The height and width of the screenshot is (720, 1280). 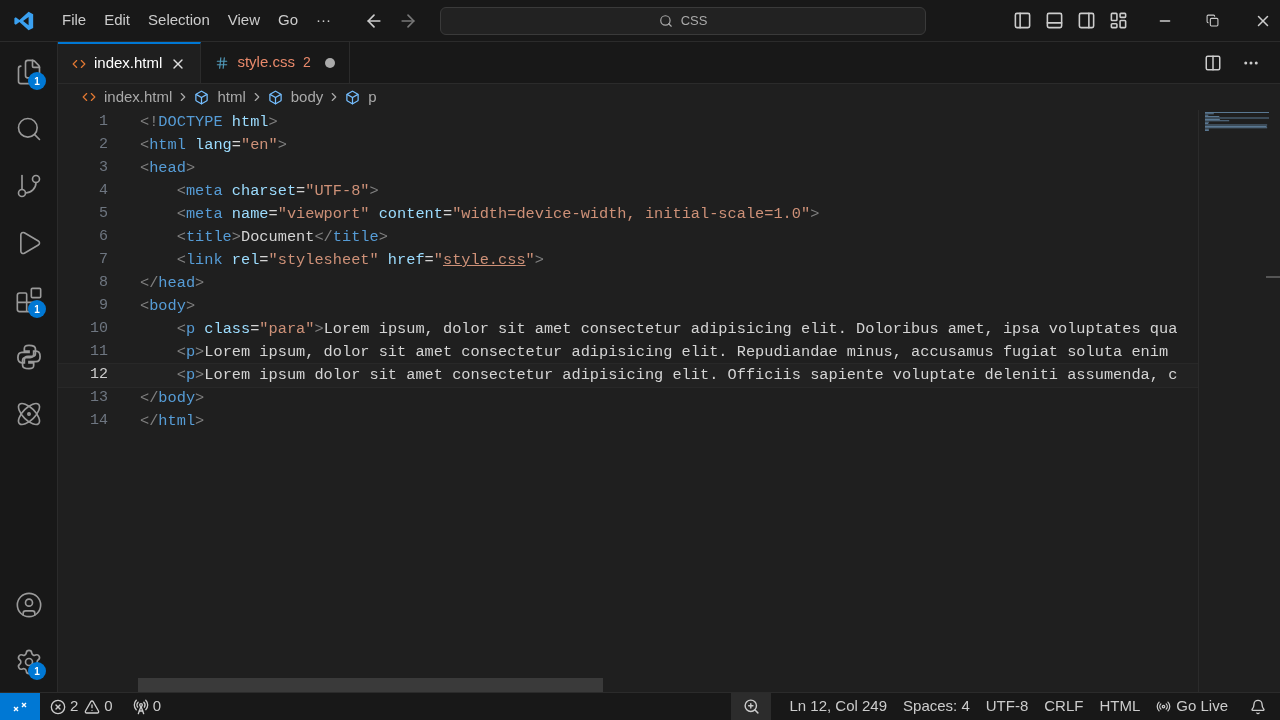 What do you see at coordinates (497, 214) in the screenshot?
I see `code-line: <meta name="viewport" content="width=device-width, initial-scale=1.0">` at bounding box center [497, 214].